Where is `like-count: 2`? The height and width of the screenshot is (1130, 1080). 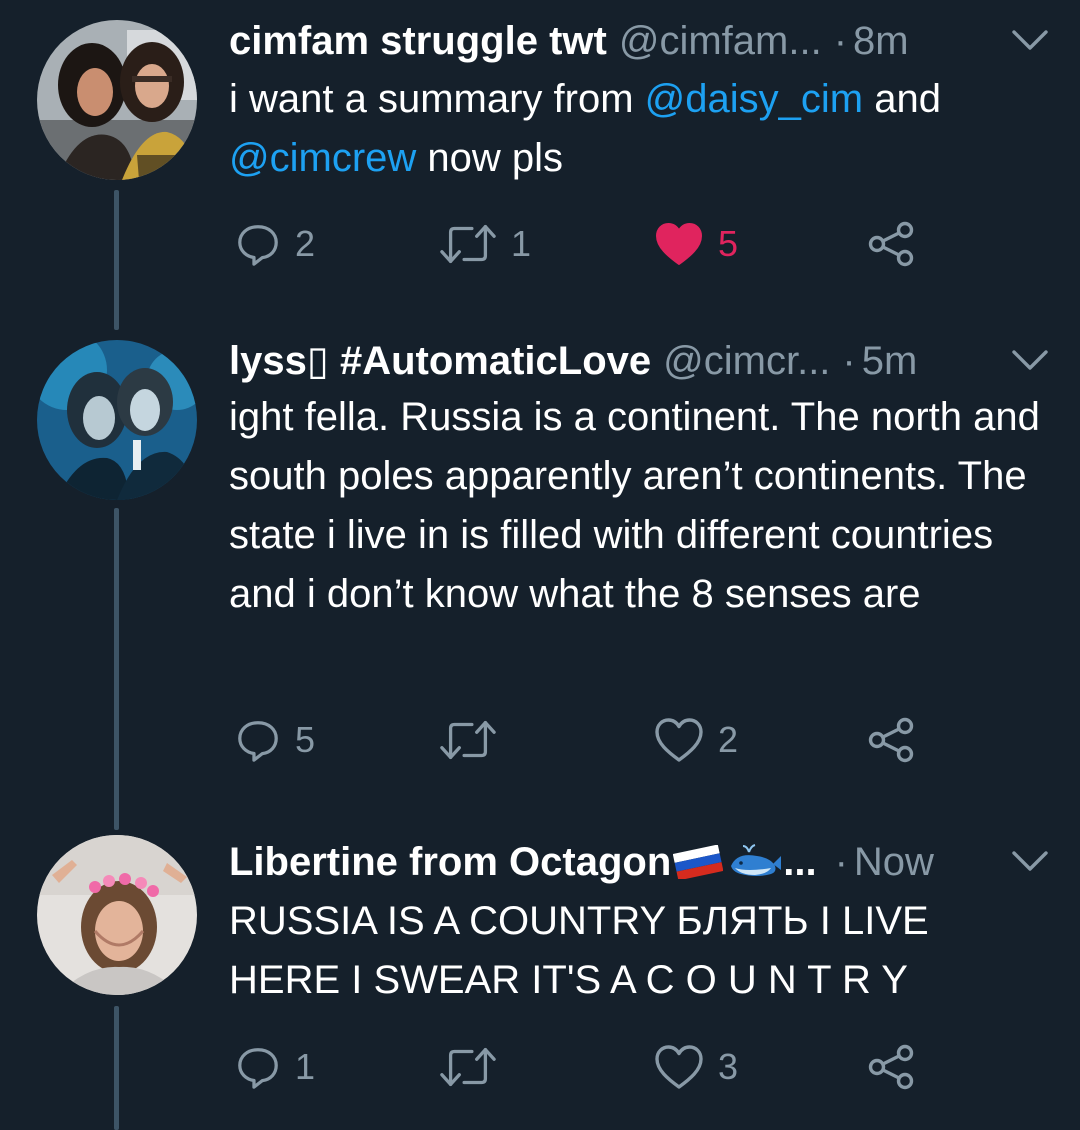
like-count: 2 is located at coordinates (728, 739).